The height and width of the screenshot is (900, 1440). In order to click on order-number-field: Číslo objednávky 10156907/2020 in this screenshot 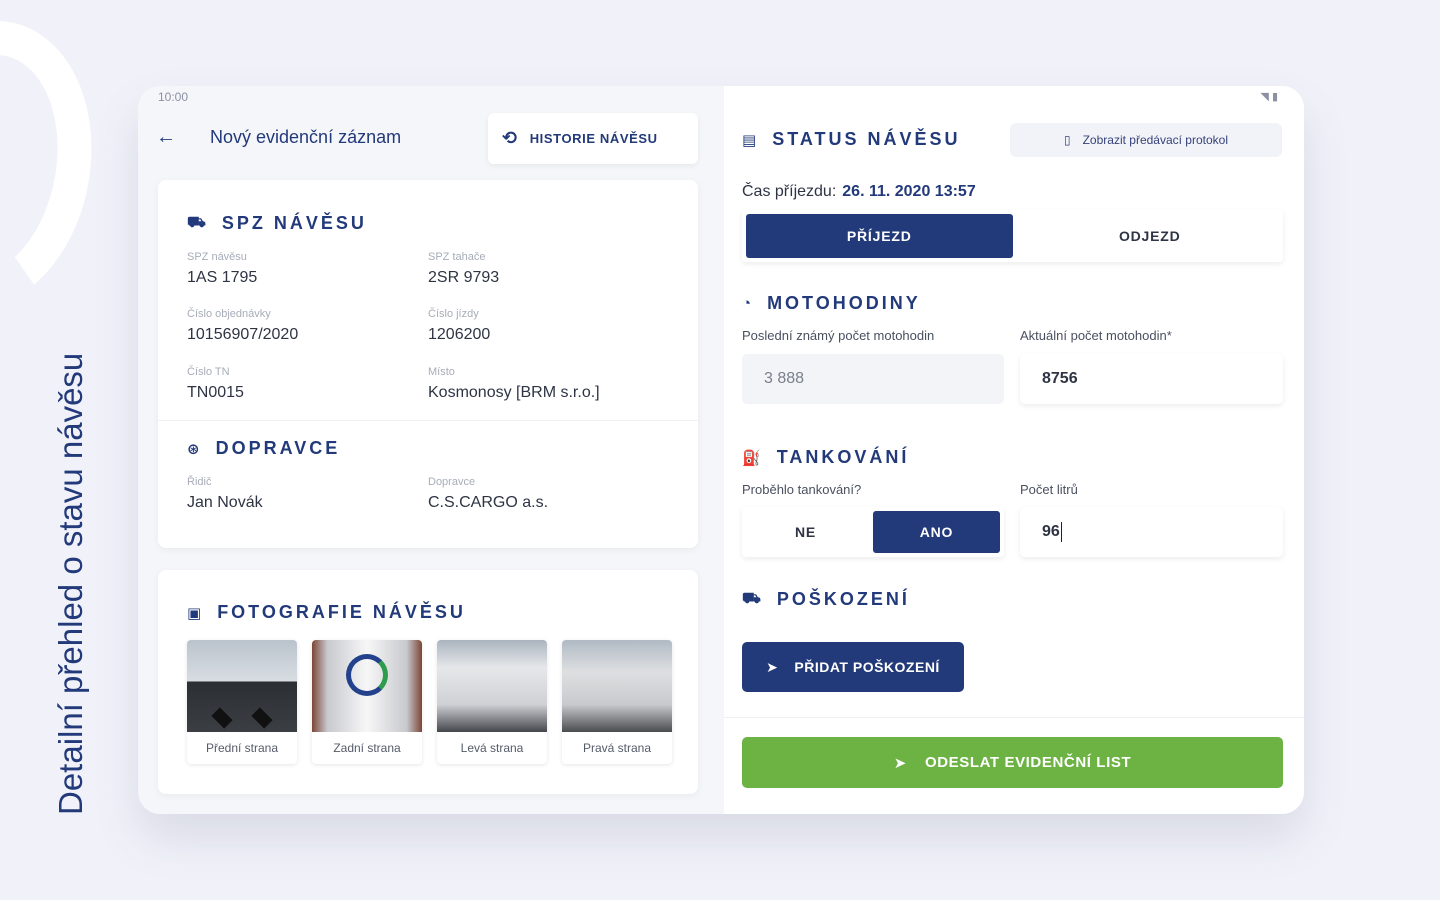, I will do `click(243, 325)`.